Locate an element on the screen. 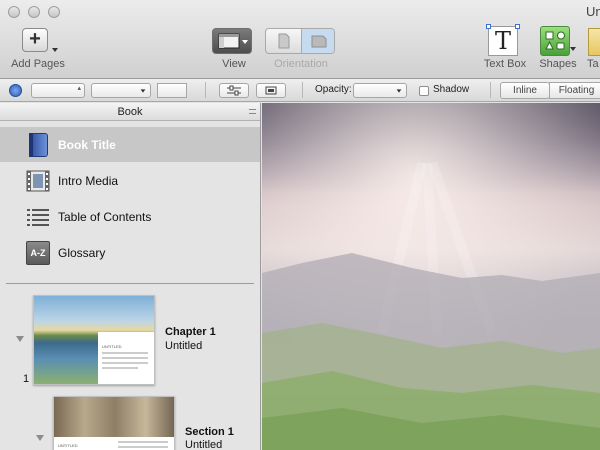  film-icon is located at coordinates (38, 181).